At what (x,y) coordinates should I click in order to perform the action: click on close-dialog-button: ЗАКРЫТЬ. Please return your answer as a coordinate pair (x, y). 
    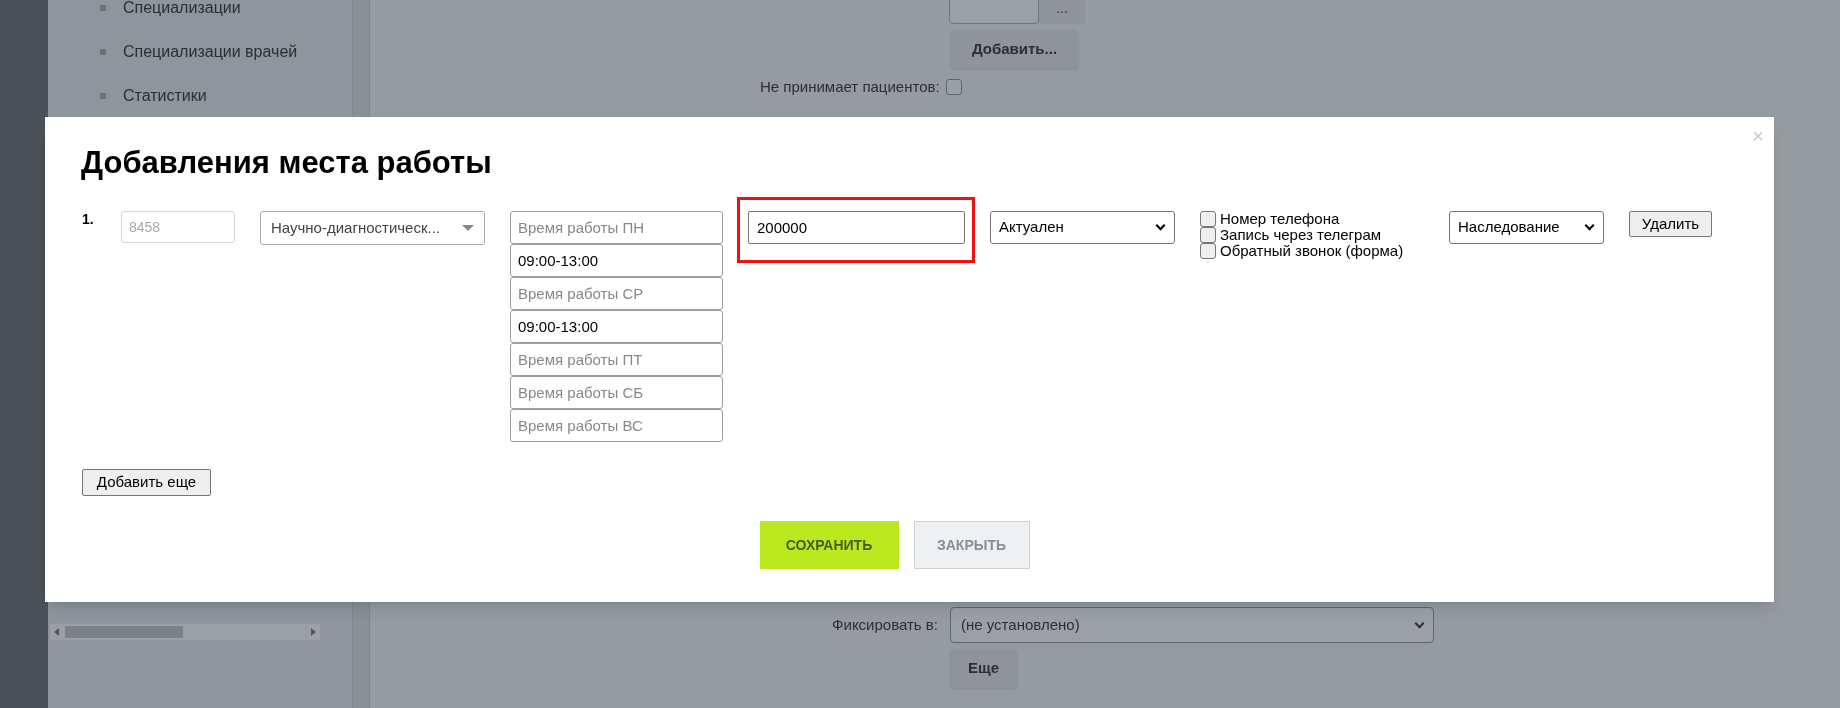
    Looking at the image, I should click on (971, 545).